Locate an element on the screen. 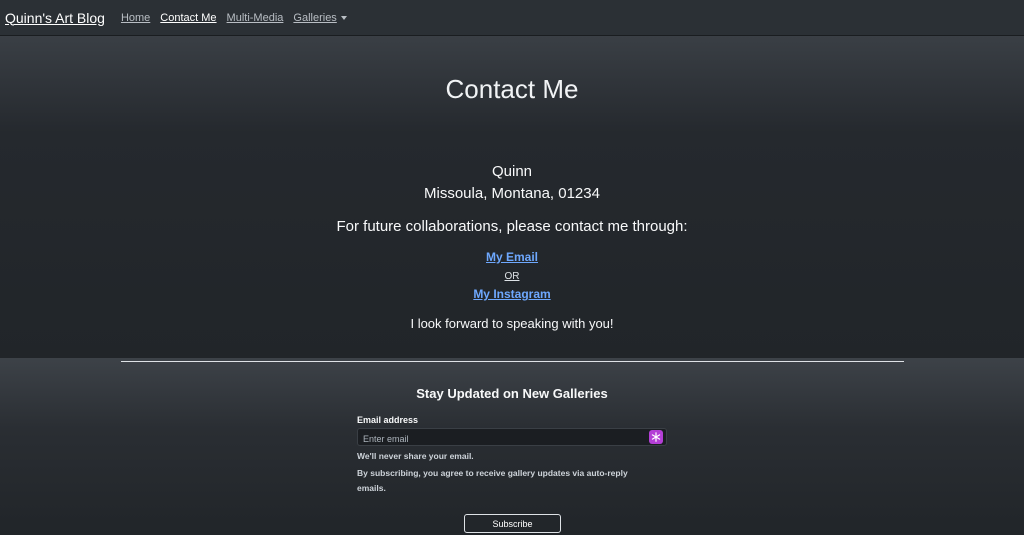  brand-link: Quinn's Art Blog is located at coordinates (55, 18).